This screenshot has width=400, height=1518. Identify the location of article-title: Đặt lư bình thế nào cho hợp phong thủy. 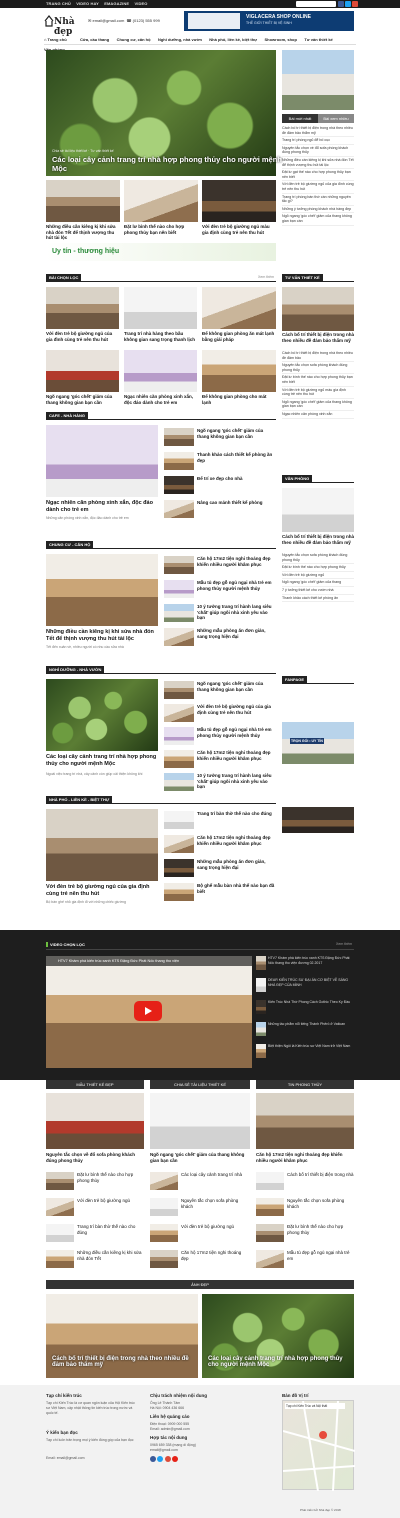
(320, 1229).